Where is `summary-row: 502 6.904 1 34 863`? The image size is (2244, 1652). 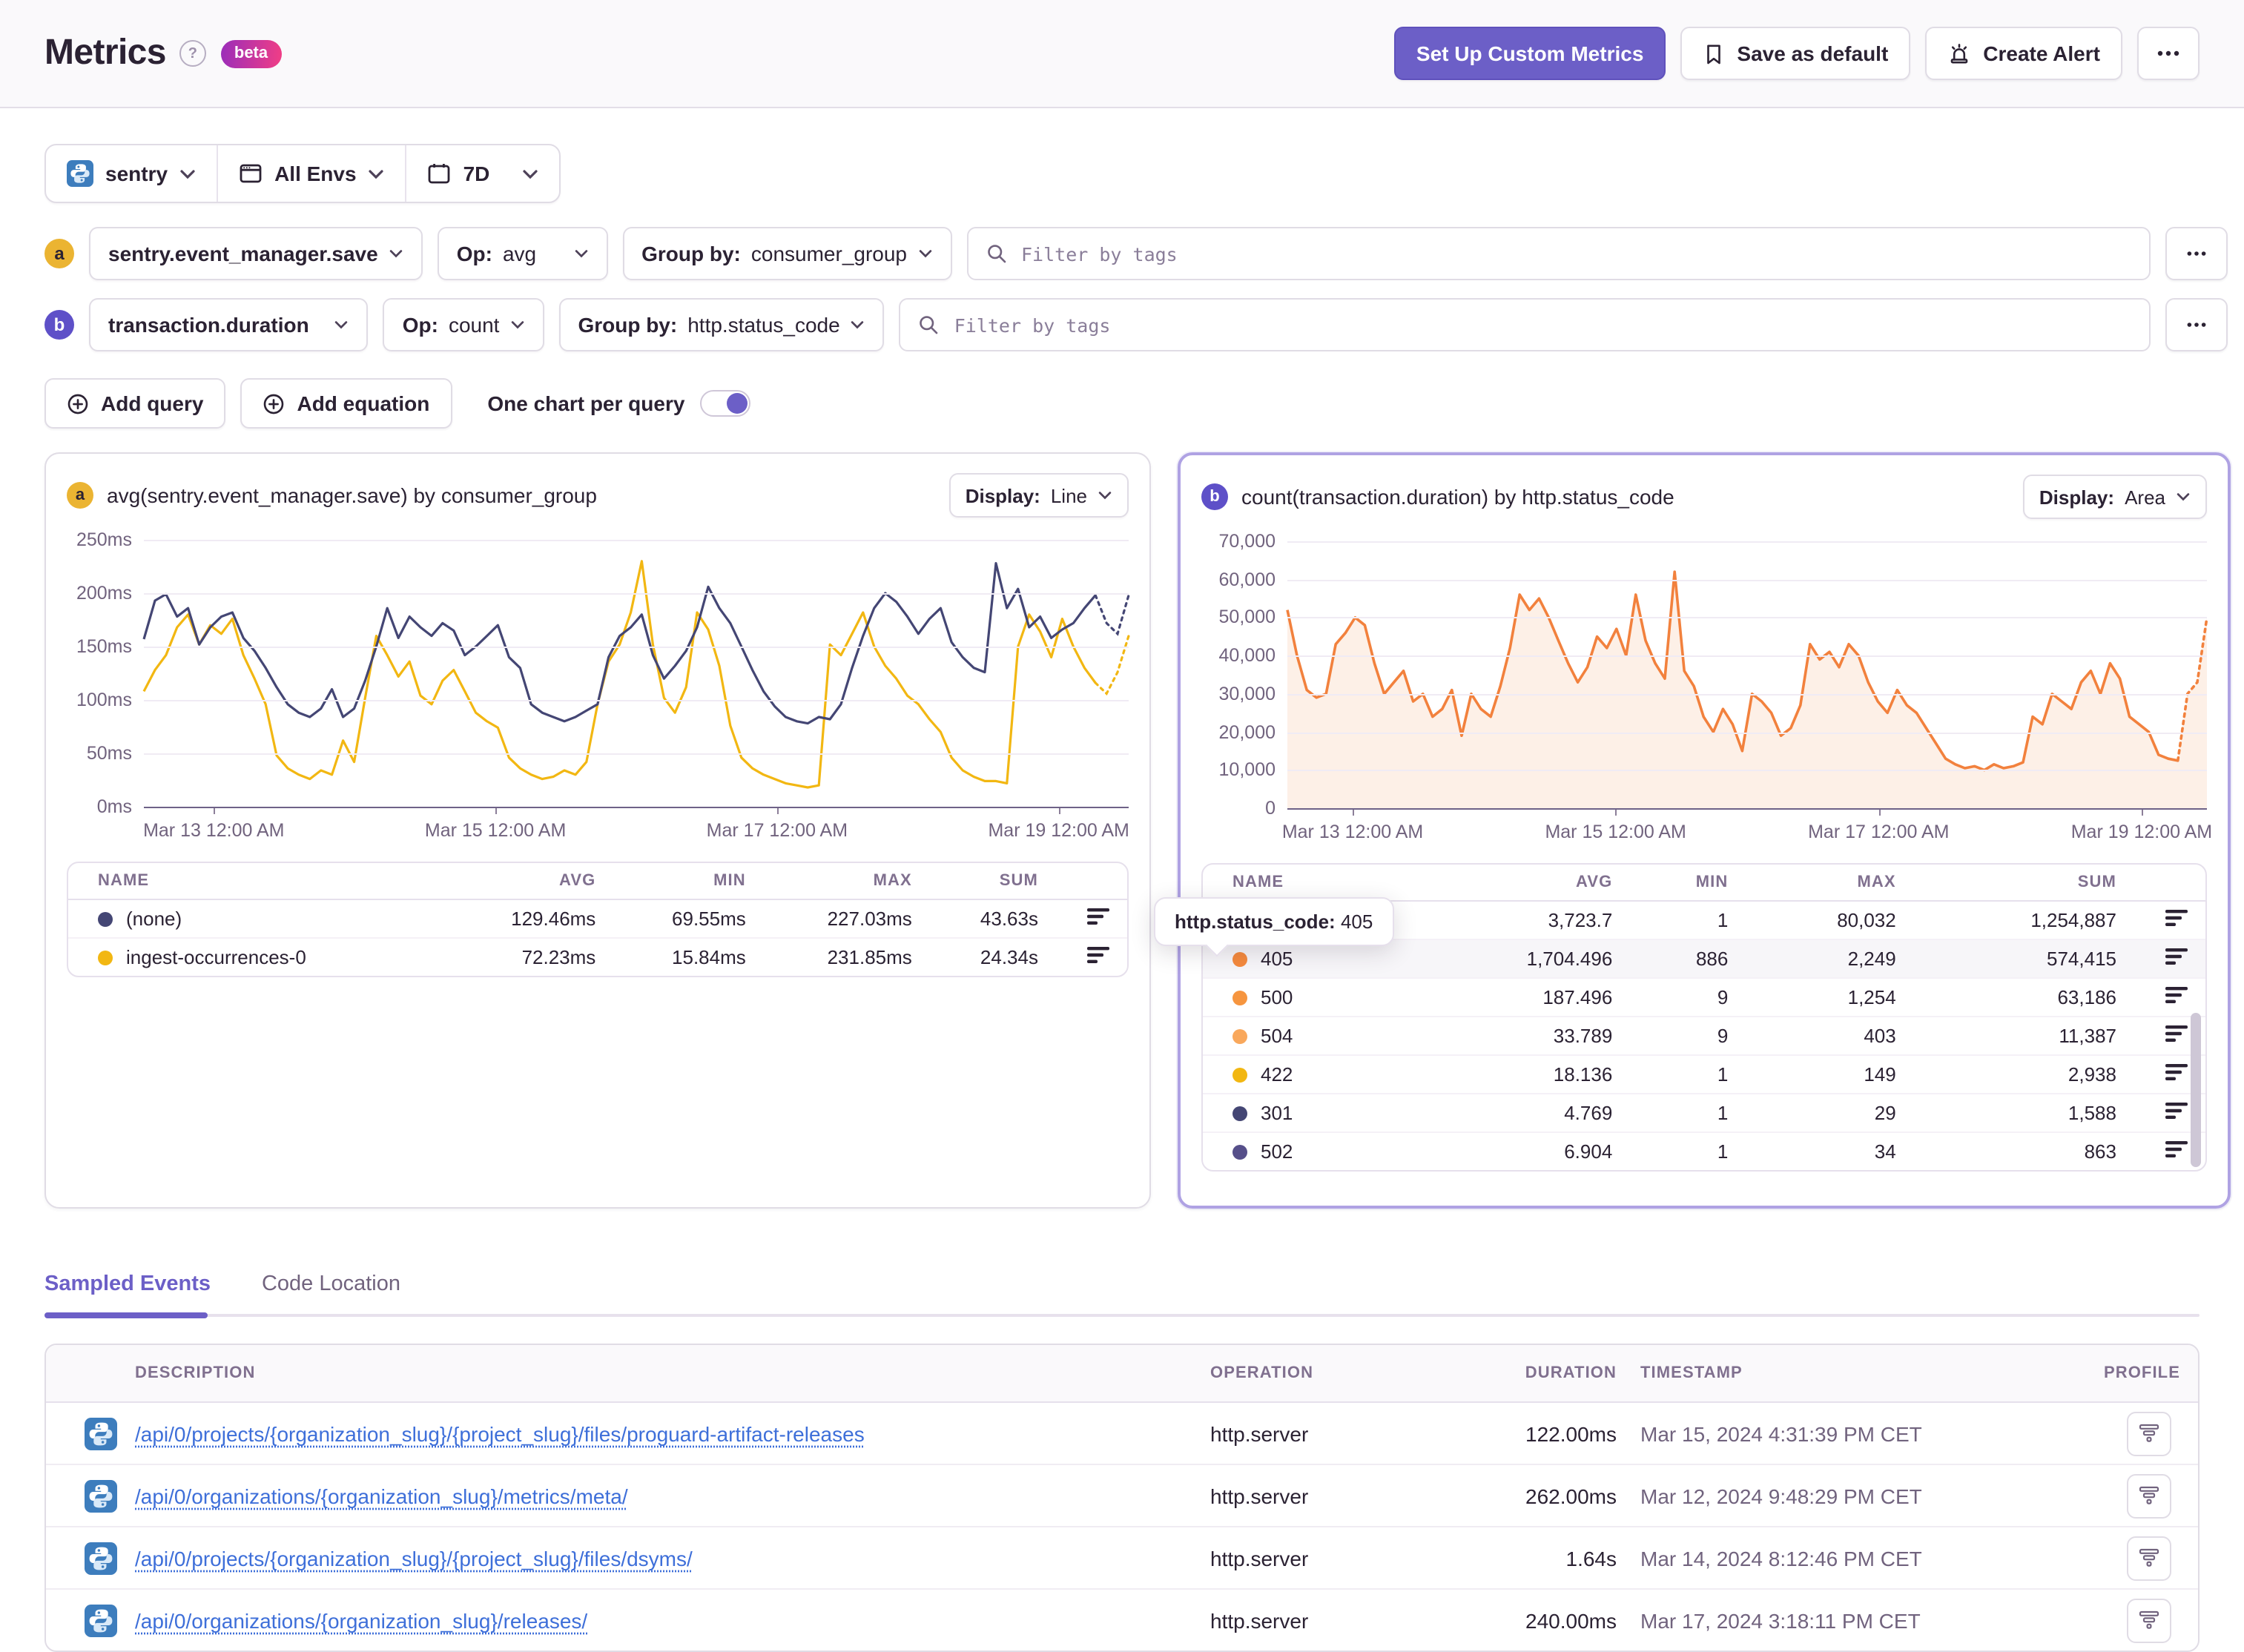 summary-row: 502 6.904 1 34 863 is located at coordinates (1704, 1151).